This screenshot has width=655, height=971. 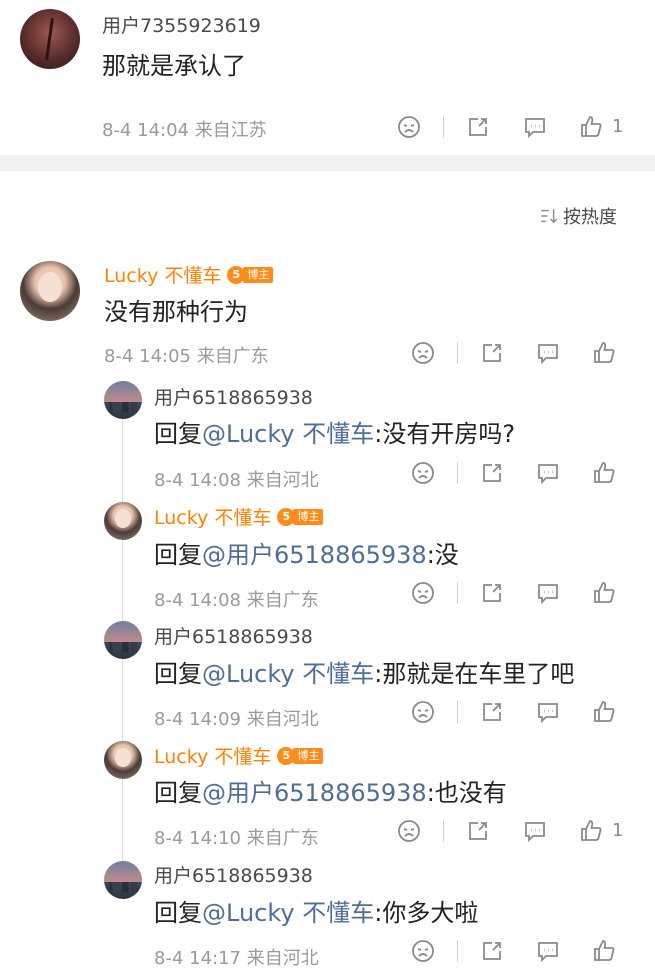 I want to click on sort-label: 按热度, so click(x=590, y=217).